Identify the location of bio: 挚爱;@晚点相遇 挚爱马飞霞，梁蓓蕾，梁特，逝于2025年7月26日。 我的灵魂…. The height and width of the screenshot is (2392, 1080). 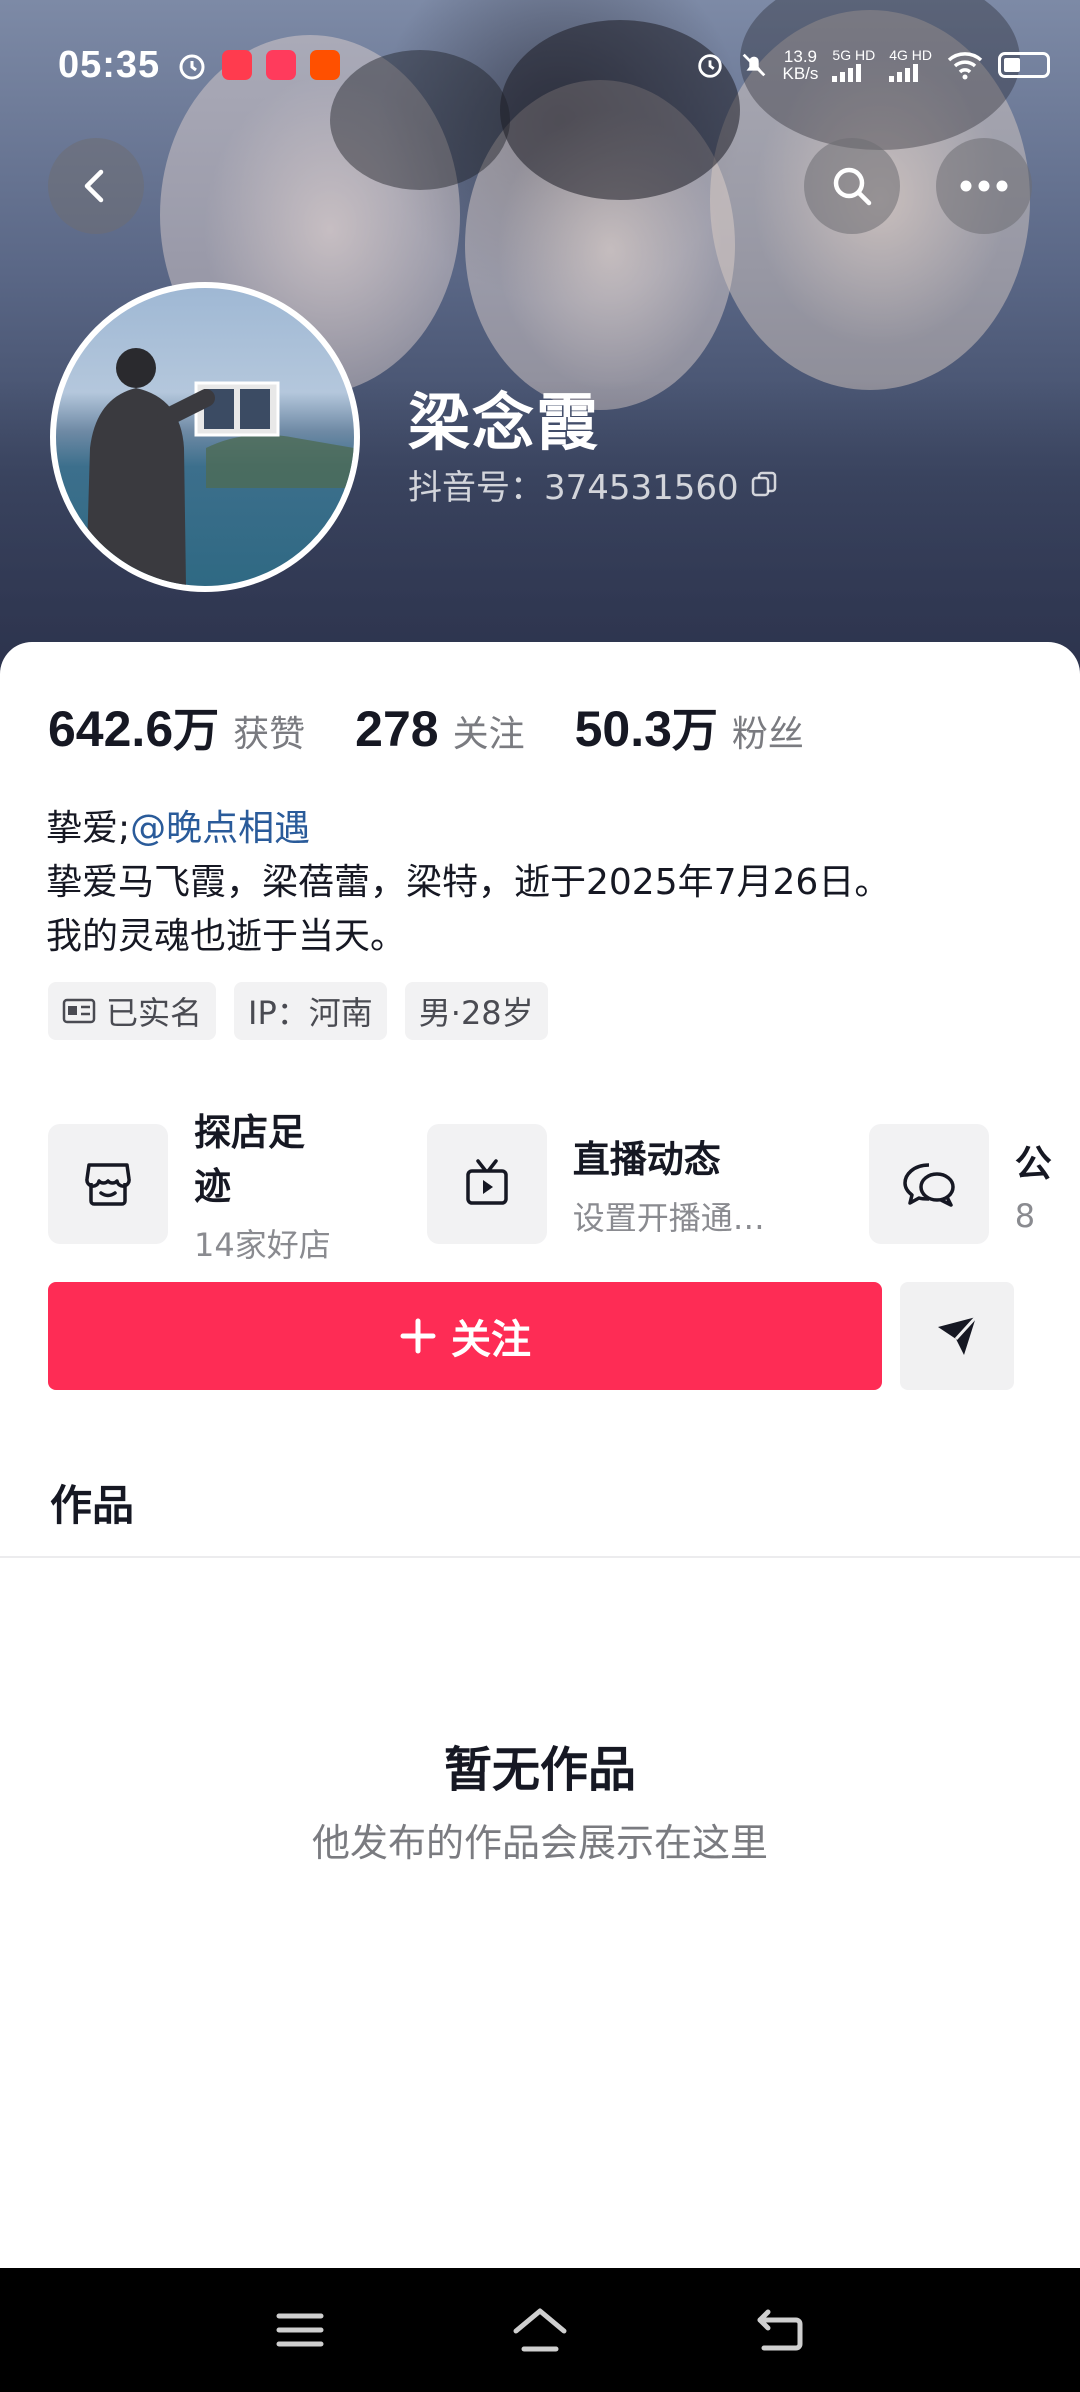
(468, 883).